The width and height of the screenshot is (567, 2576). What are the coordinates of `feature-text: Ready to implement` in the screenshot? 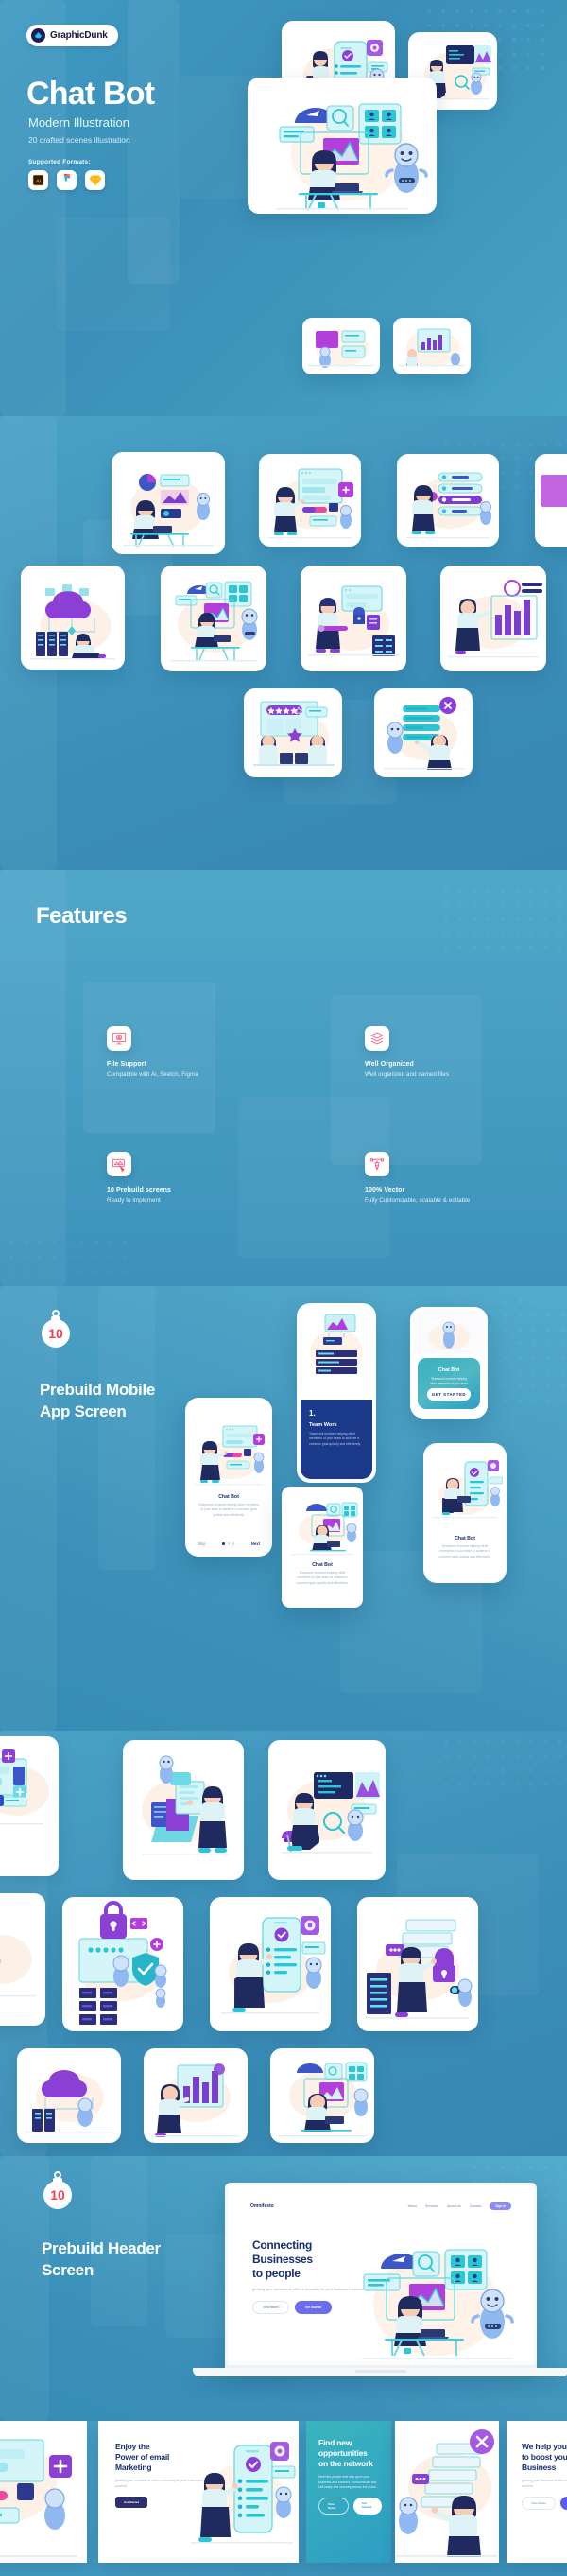 It's located at (134, 1200).